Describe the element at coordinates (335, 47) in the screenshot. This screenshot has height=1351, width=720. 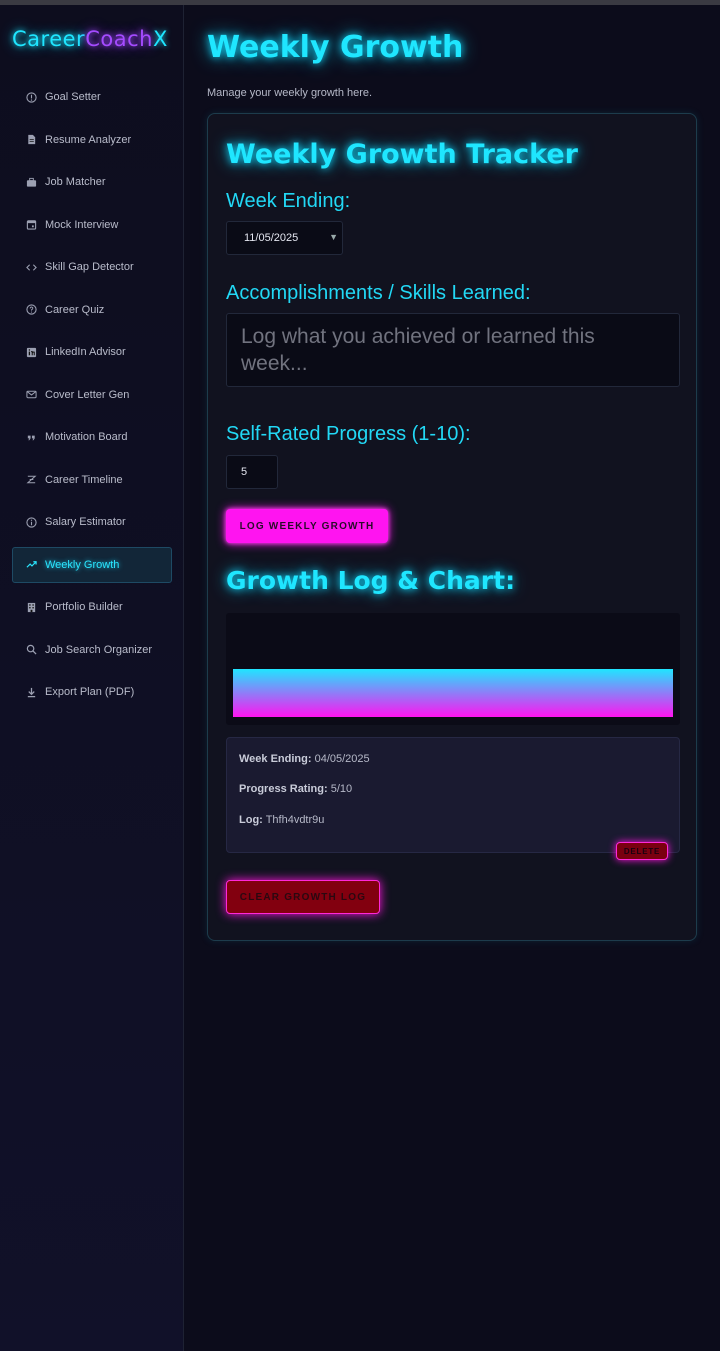
I see `page-title: Weekly Growth` at that location.